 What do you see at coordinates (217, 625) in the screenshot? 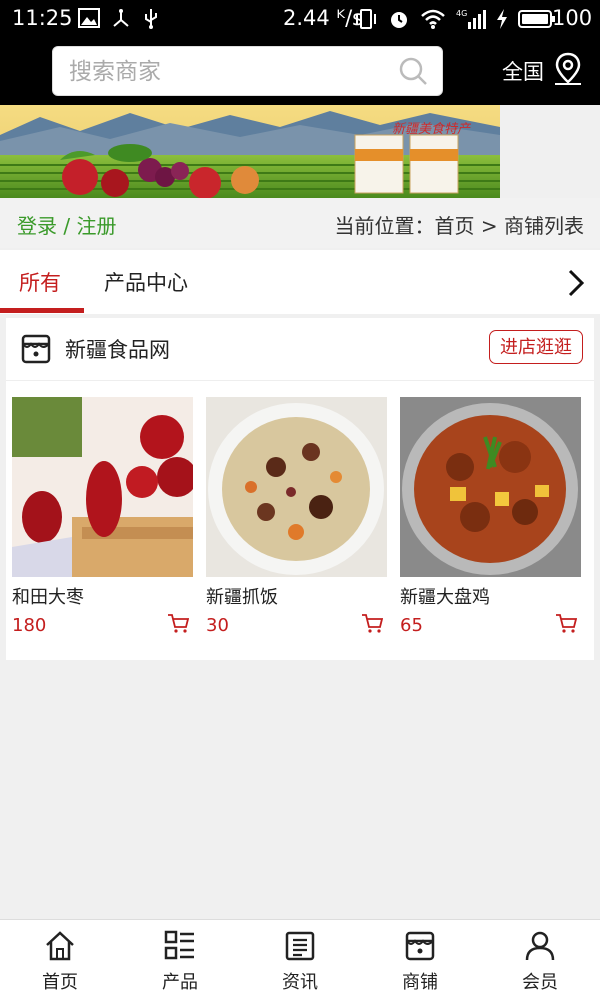
I see `product-price: 30` at bounding box center [217, 625].